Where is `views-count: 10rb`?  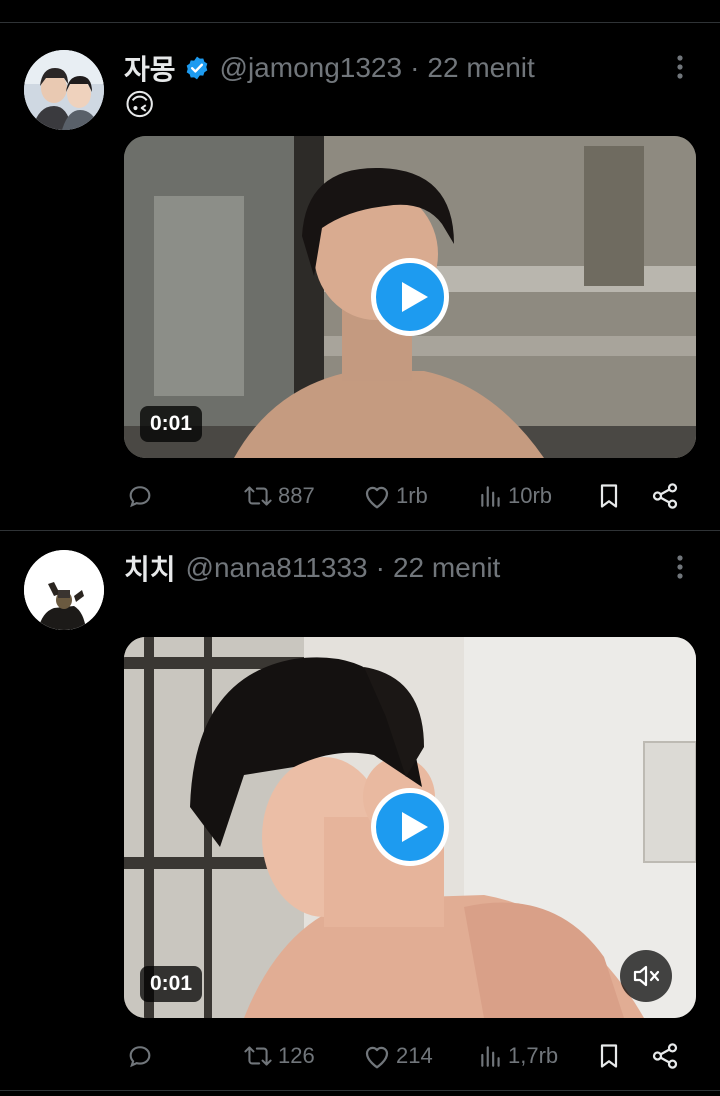
views-count: 10rb is located at coordinates (530, 495).